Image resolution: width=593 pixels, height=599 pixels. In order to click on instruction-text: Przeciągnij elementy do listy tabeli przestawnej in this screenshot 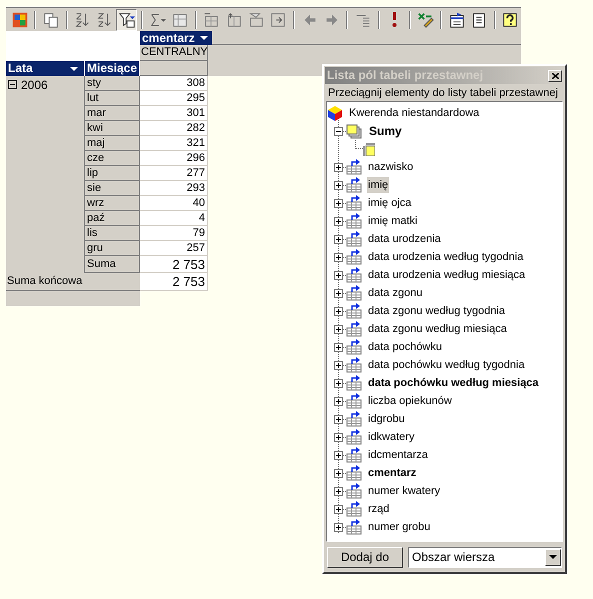, I will do `click(443, 93)`.